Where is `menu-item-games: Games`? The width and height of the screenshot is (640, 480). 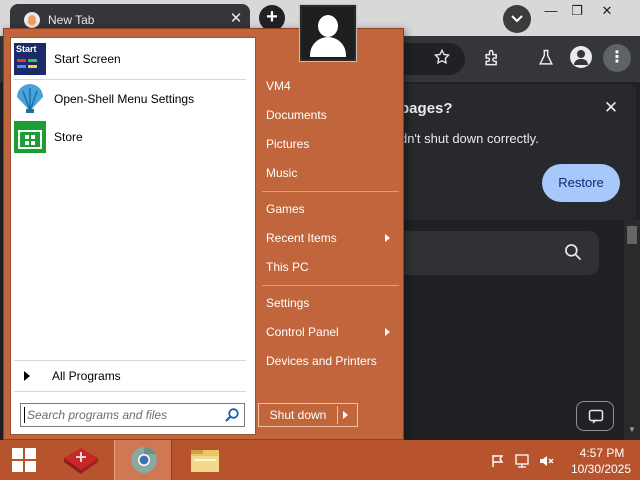 menu-item-games: Games is located at coordinates (330, 209).